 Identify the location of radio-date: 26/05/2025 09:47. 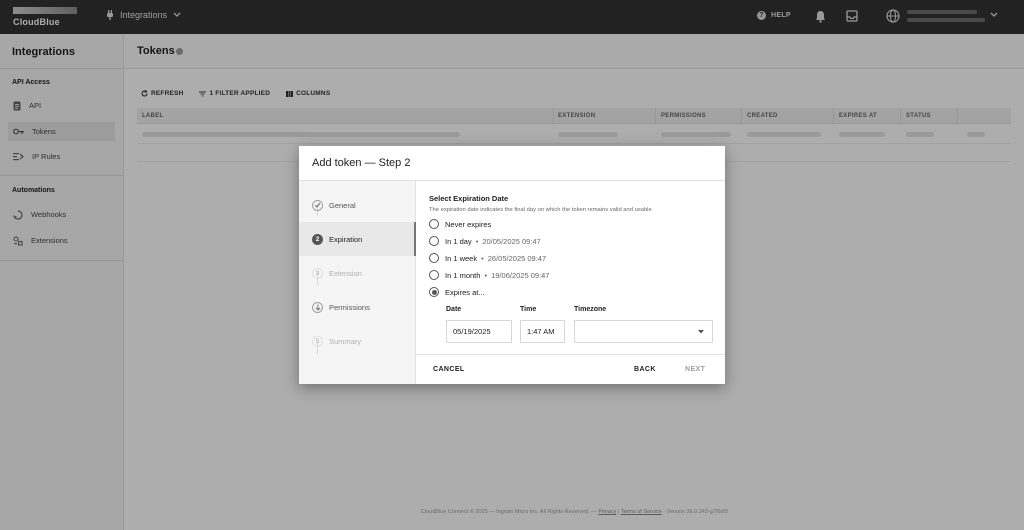
(517, 258).